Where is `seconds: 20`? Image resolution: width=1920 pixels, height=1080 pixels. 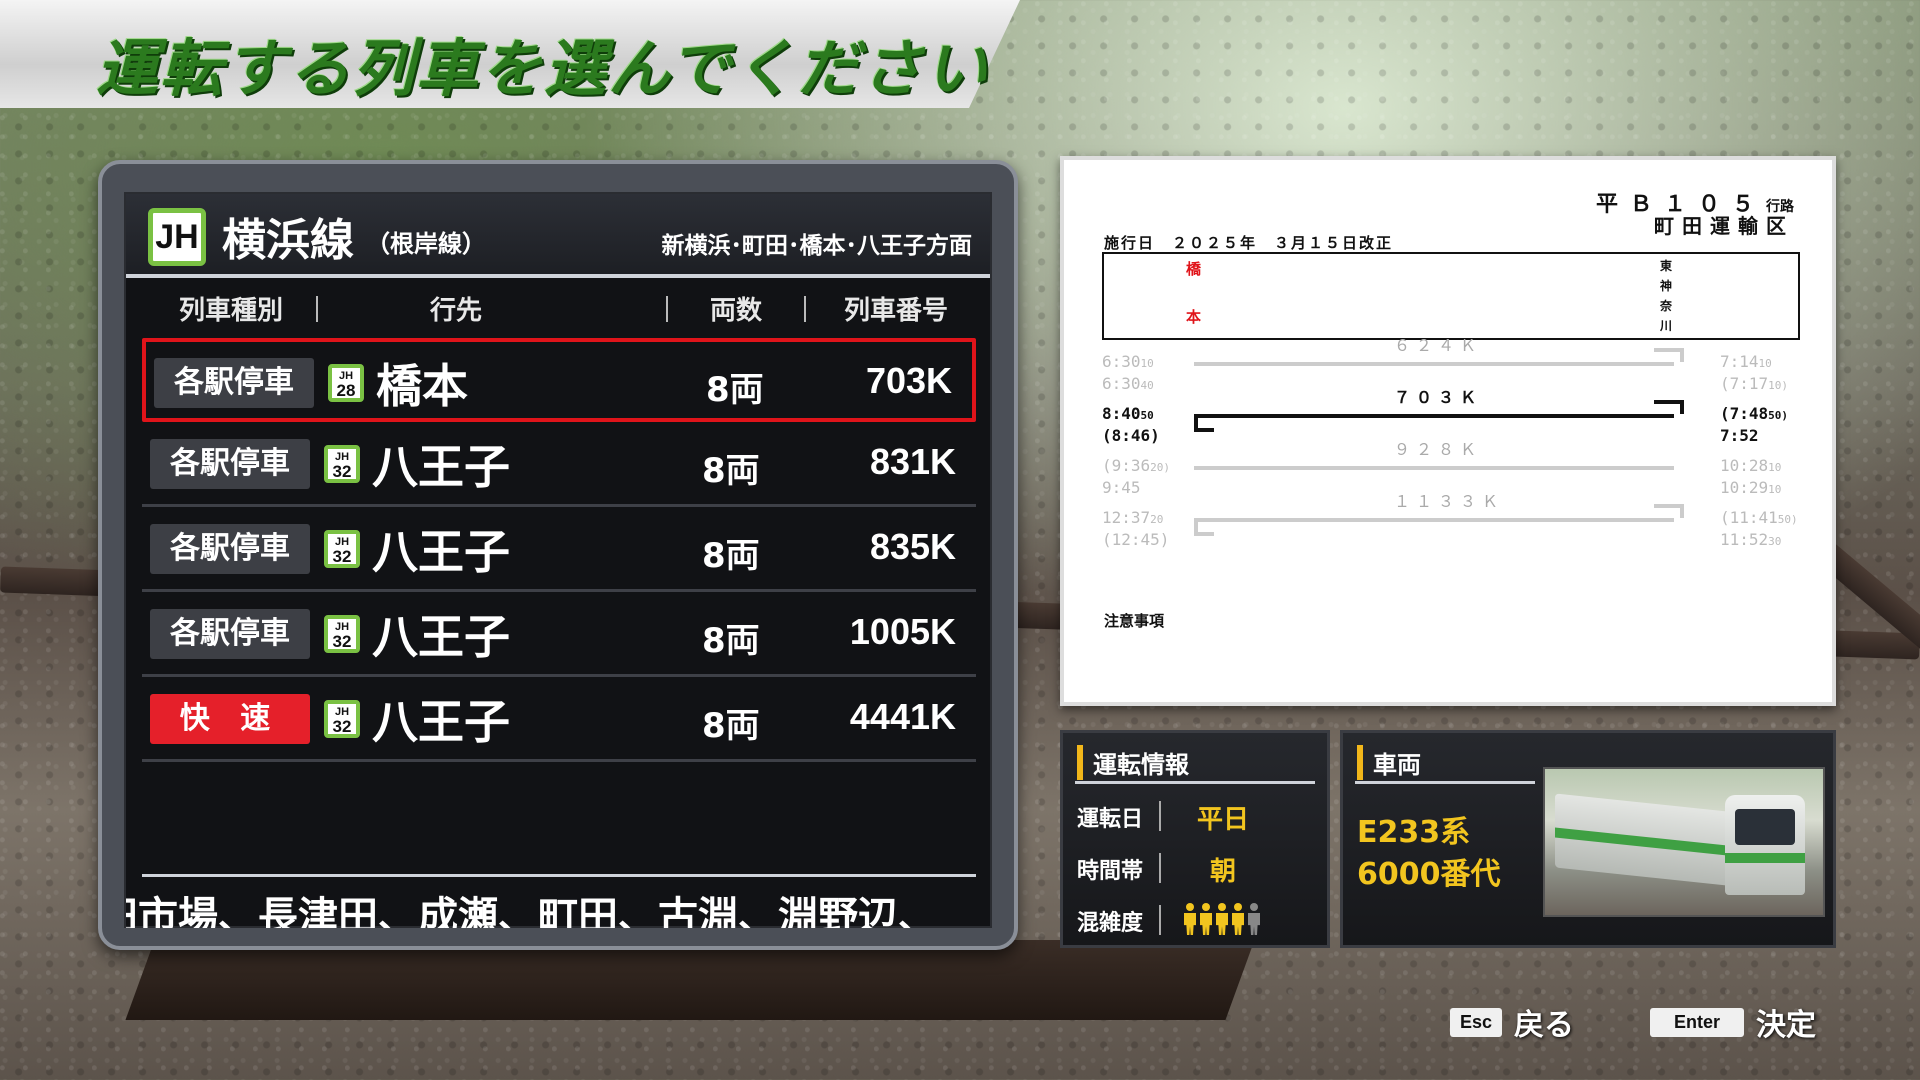 seconds: 20 is located at coordinates (1157, 519).